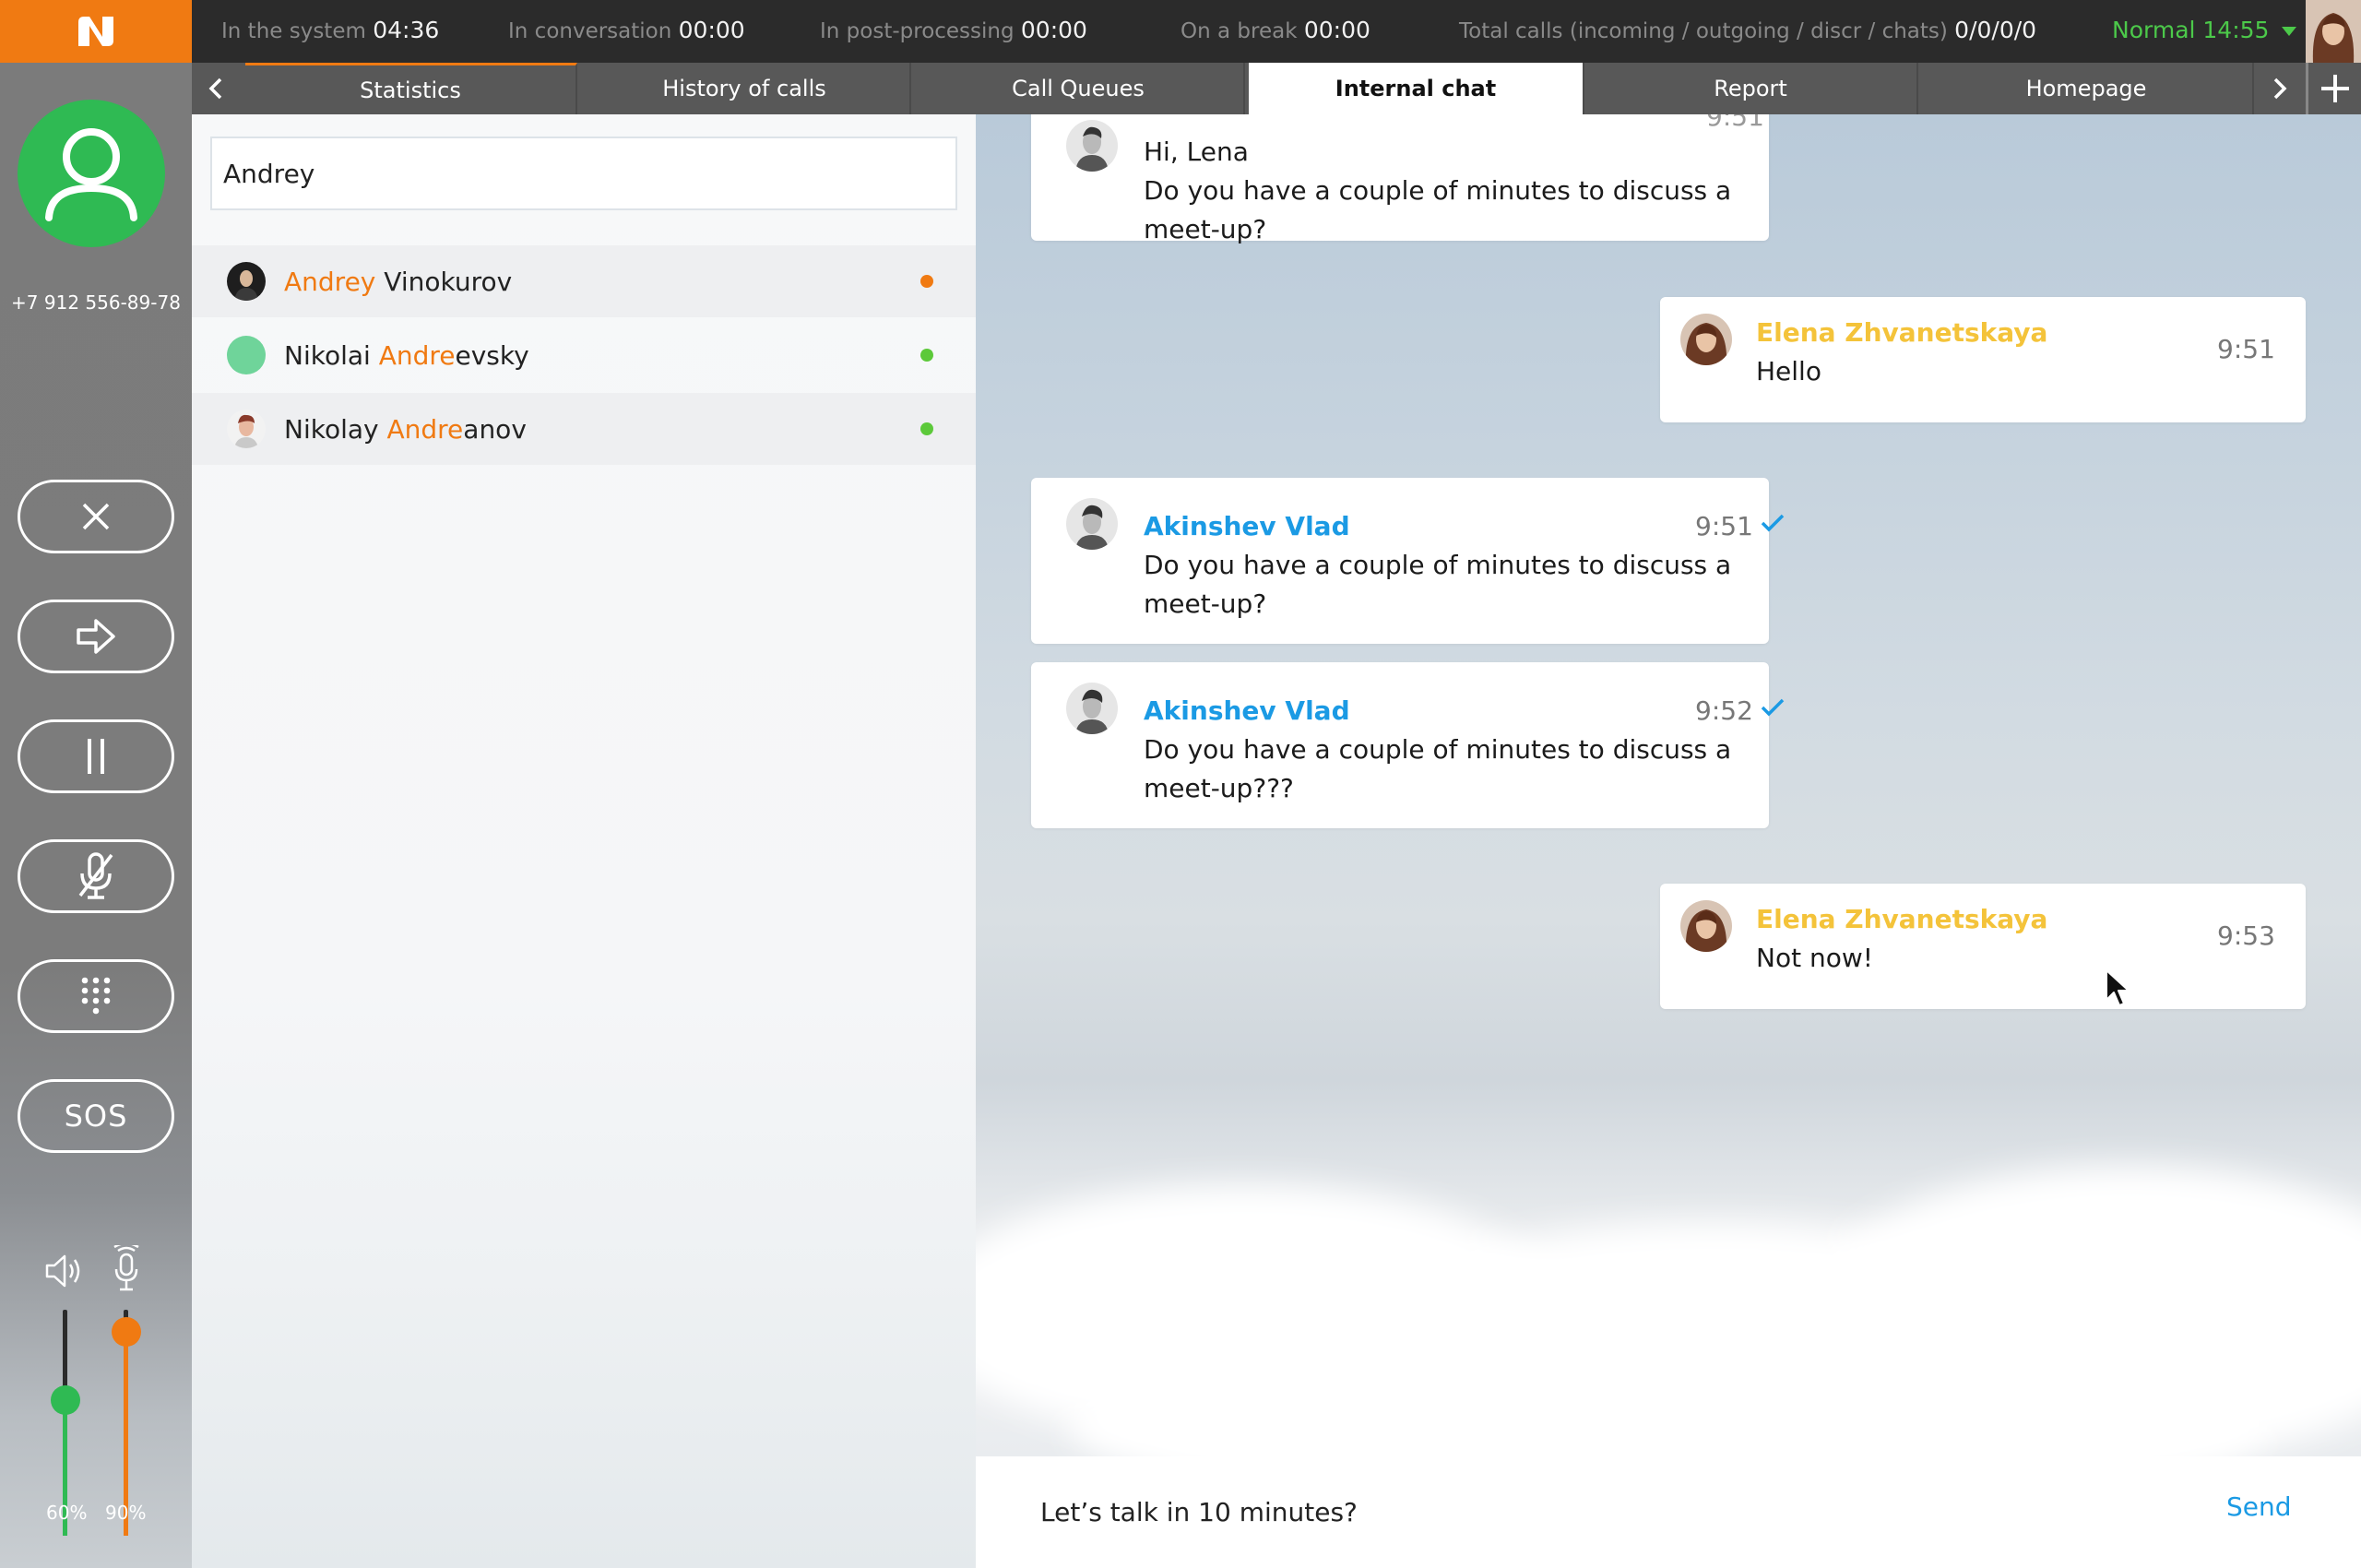 This screenshot has width=2361, height=1568. What do you see at coordinates (584, 355) in the screenshot?
I see `contact-nikolai-andreevsky: Nikolai Andreevsky` at bounding box center [584, 355].